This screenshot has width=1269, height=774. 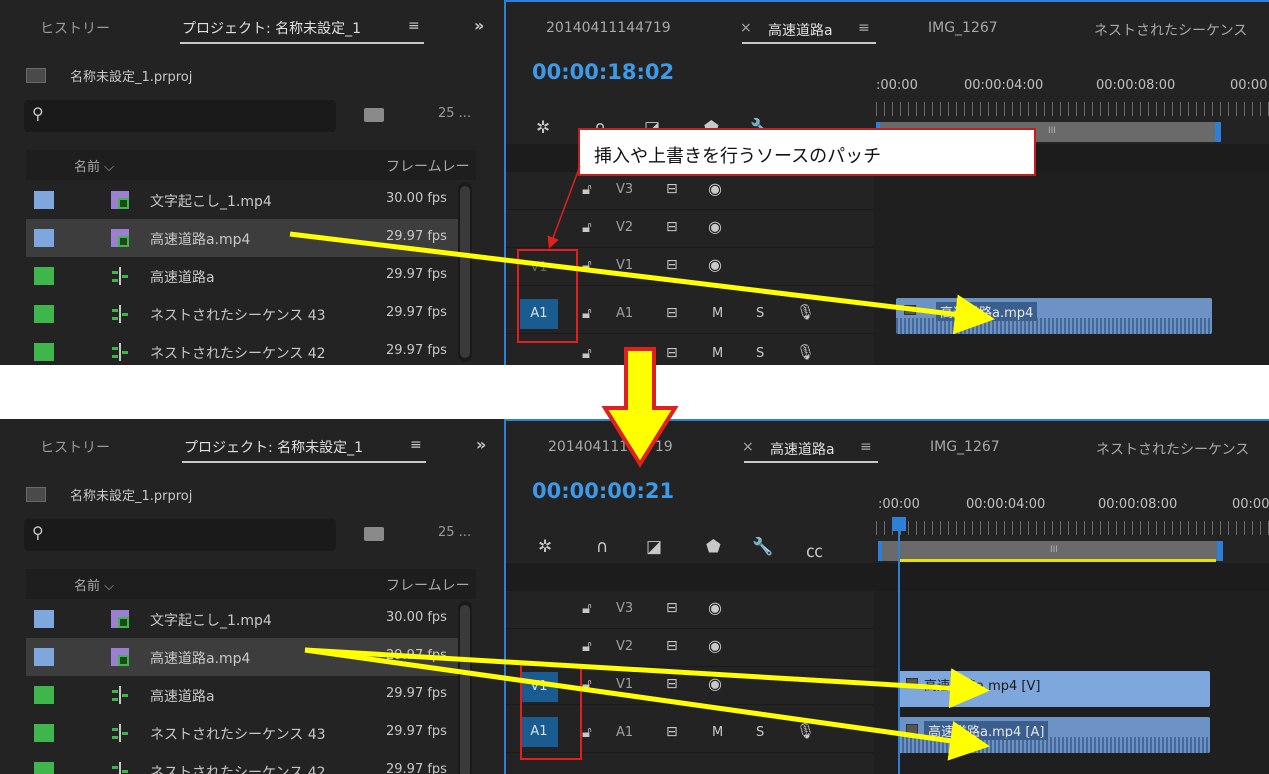 I want to click on timecode: 00:00:18:02, so click(x=603, y=72).